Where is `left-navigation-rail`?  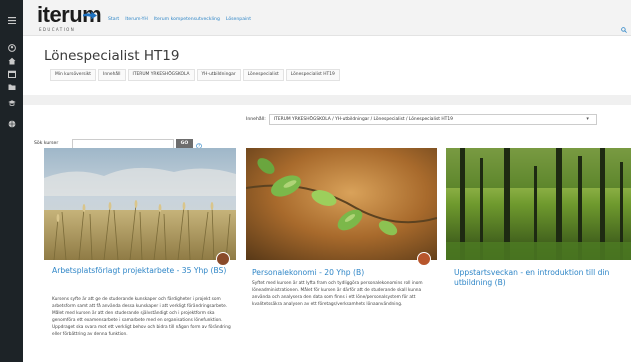
left-navigation-rail is located at coordinates (11, 181).